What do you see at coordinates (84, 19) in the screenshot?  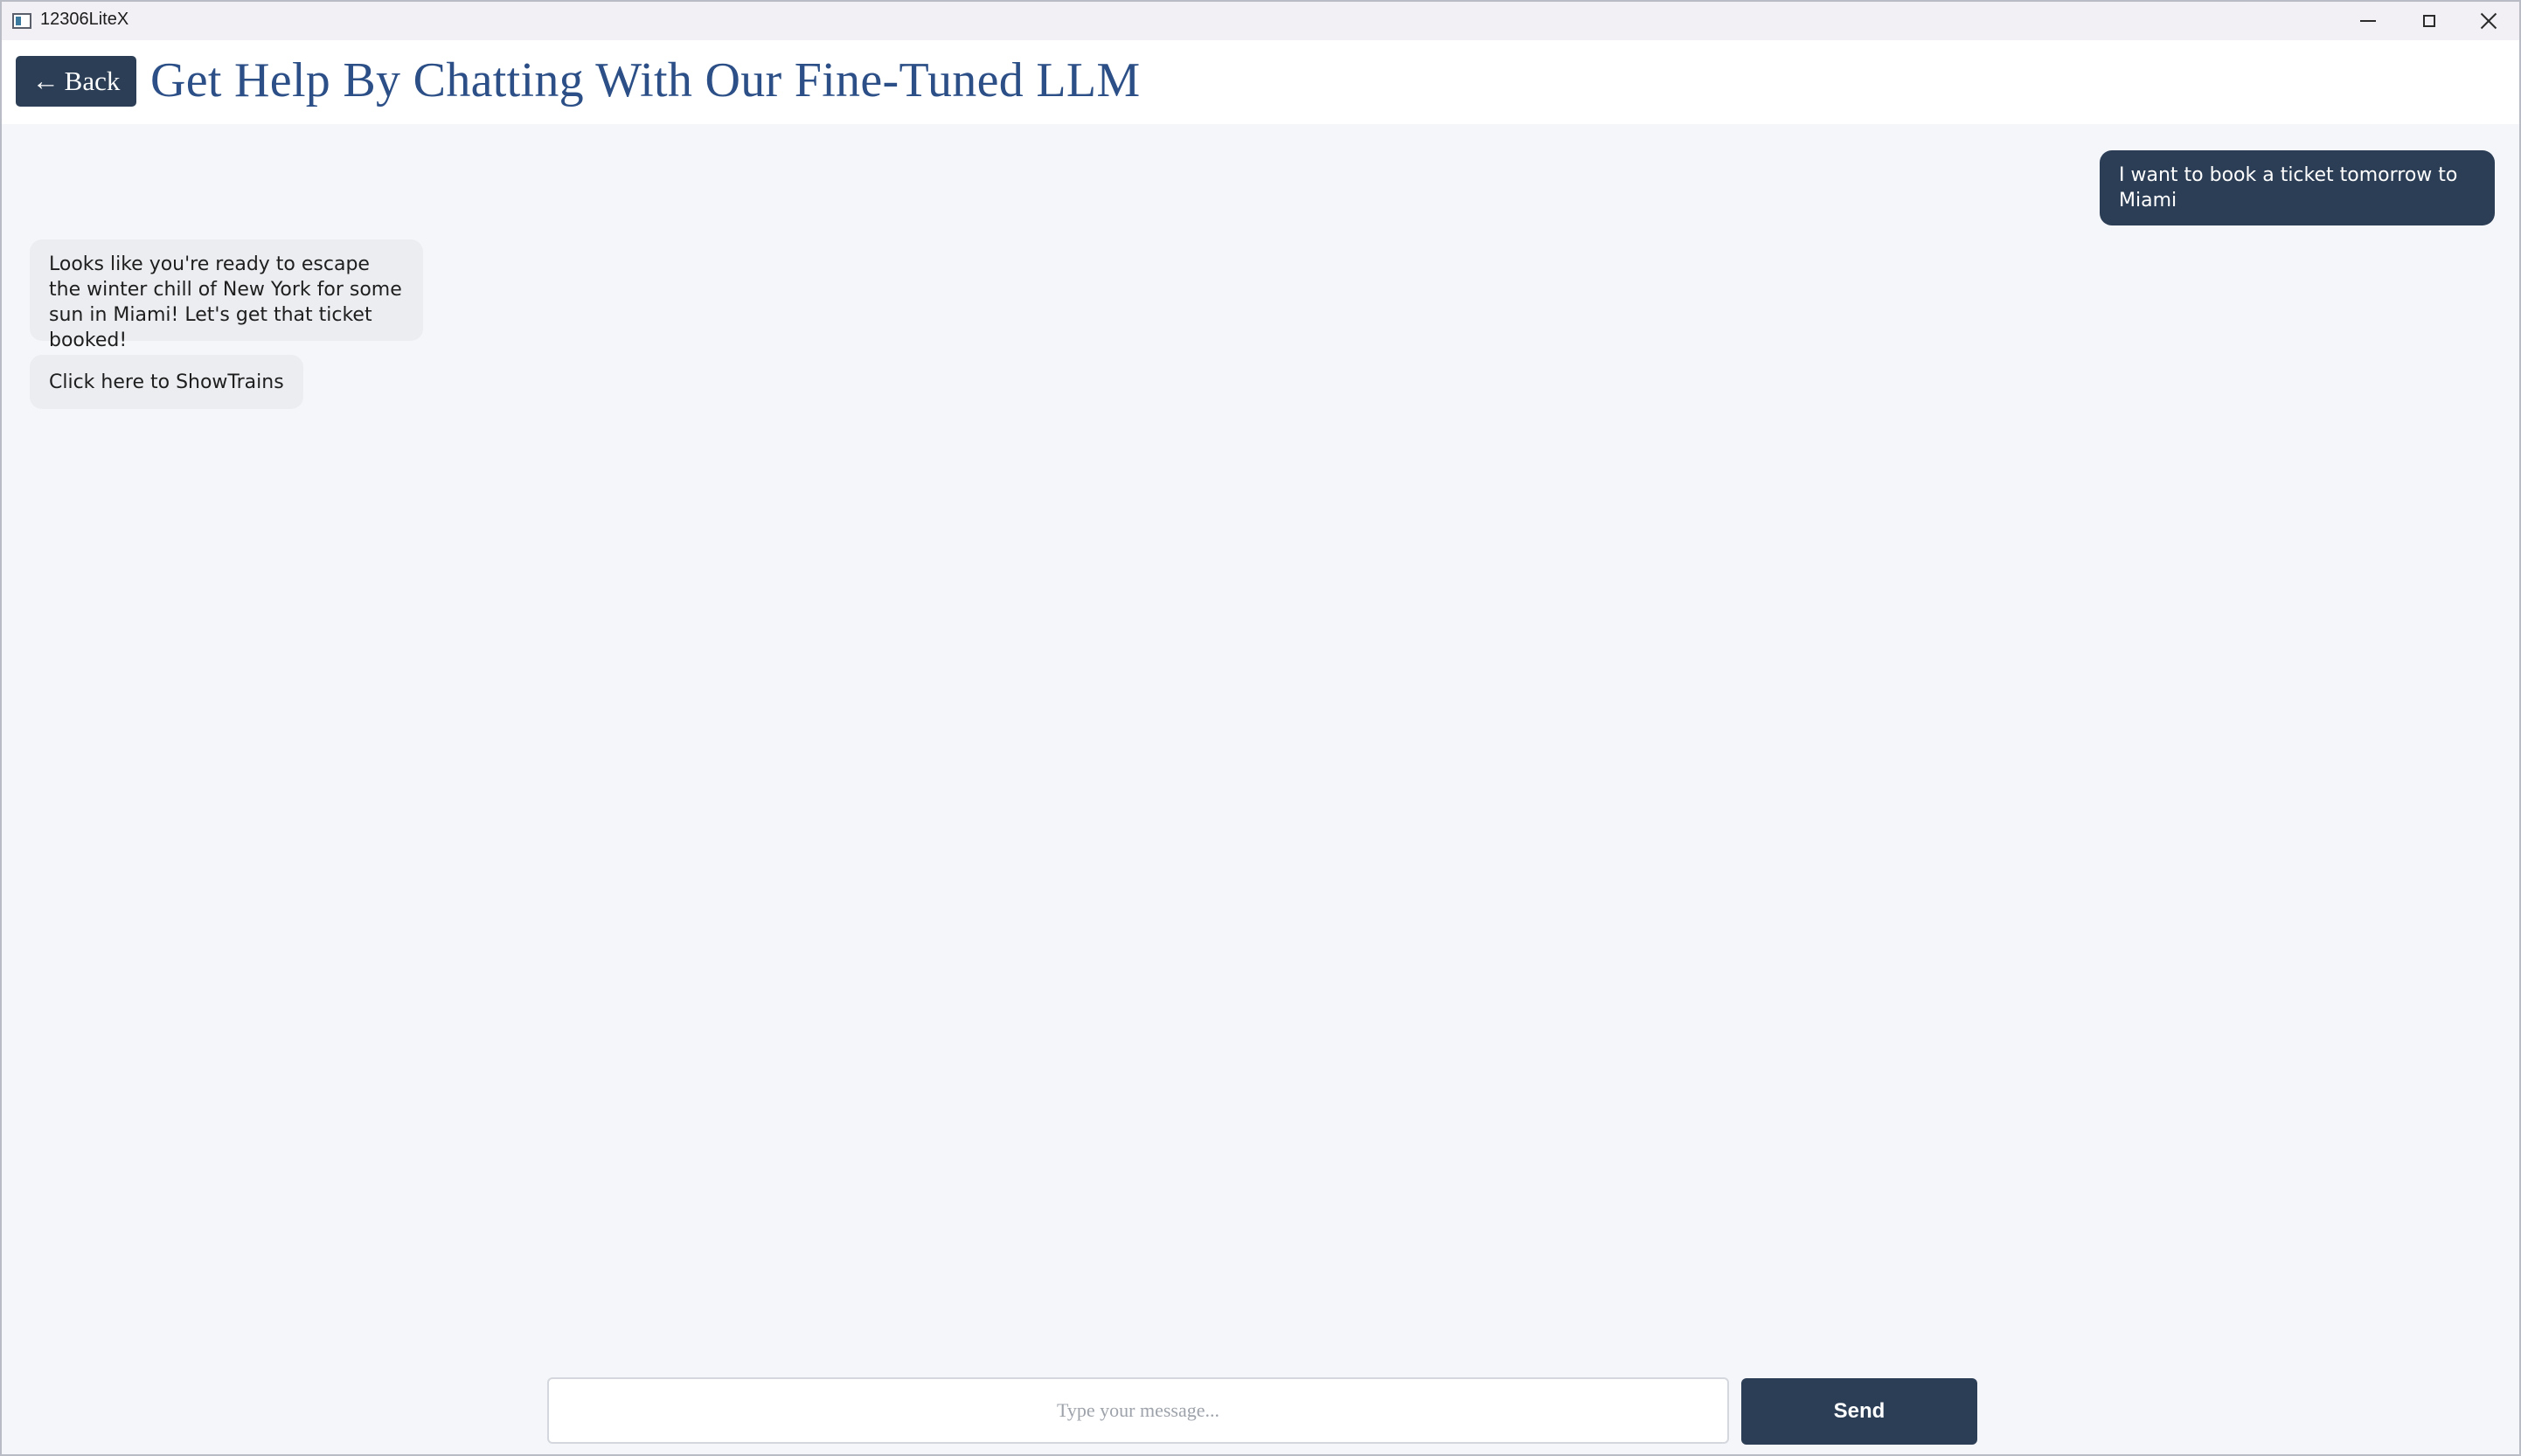 I see `window-title: 12306LiteX` at bounding box center [84, 19].